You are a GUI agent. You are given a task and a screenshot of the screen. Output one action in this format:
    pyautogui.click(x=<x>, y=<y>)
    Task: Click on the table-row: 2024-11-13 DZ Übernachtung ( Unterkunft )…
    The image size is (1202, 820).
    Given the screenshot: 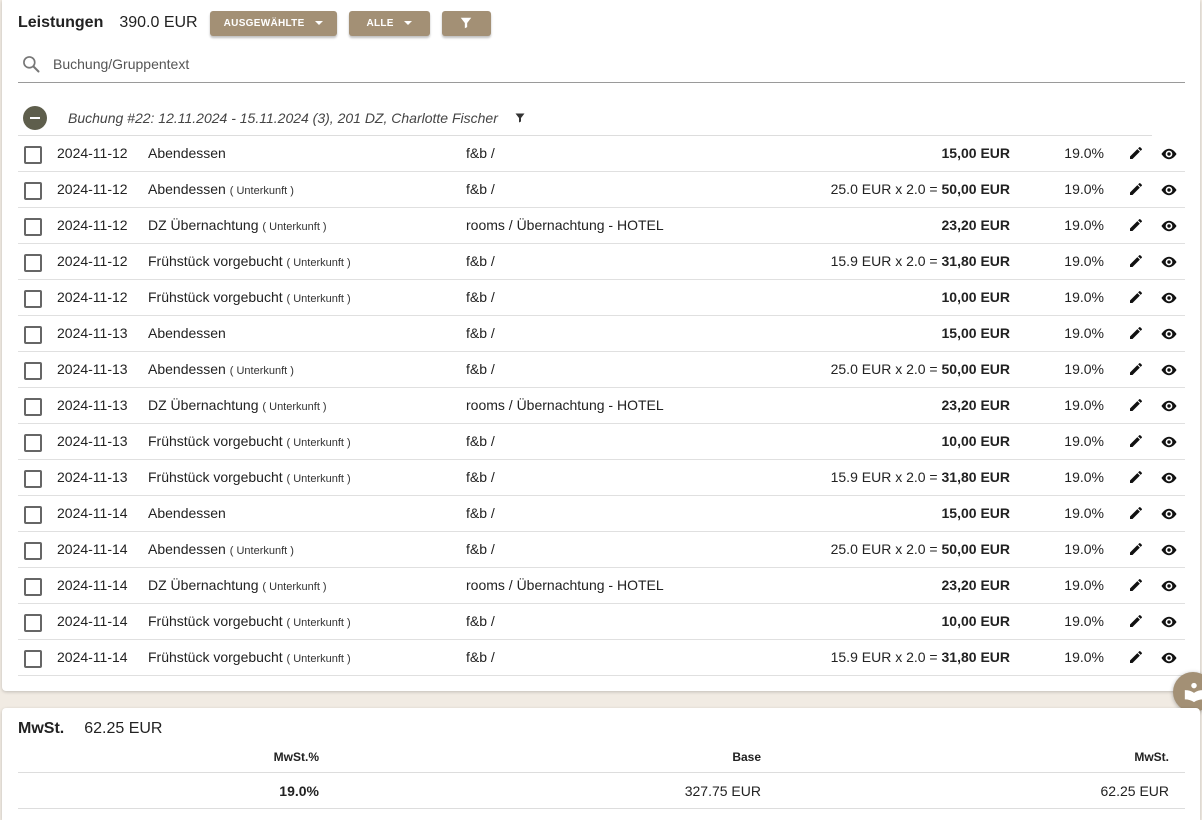 What is the action you would take?
    pyautogui.click(x=601, y=406)
    